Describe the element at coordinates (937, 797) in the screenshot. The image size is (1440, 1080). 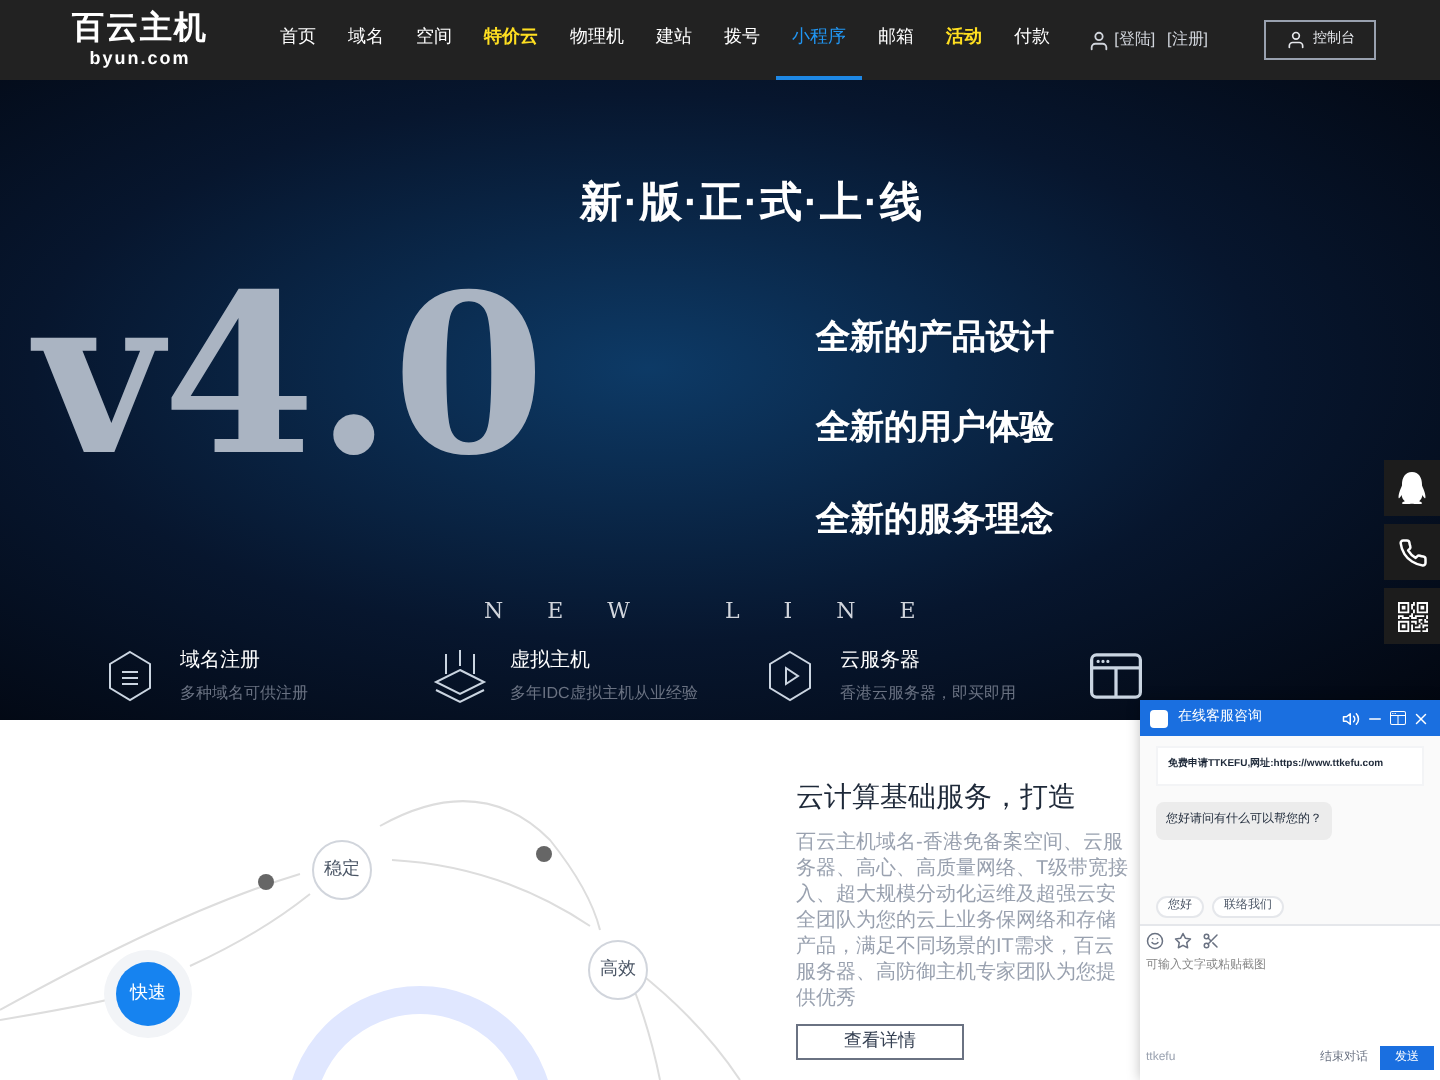
I see `intro-title: 云计算基础服务，打造` at that location.